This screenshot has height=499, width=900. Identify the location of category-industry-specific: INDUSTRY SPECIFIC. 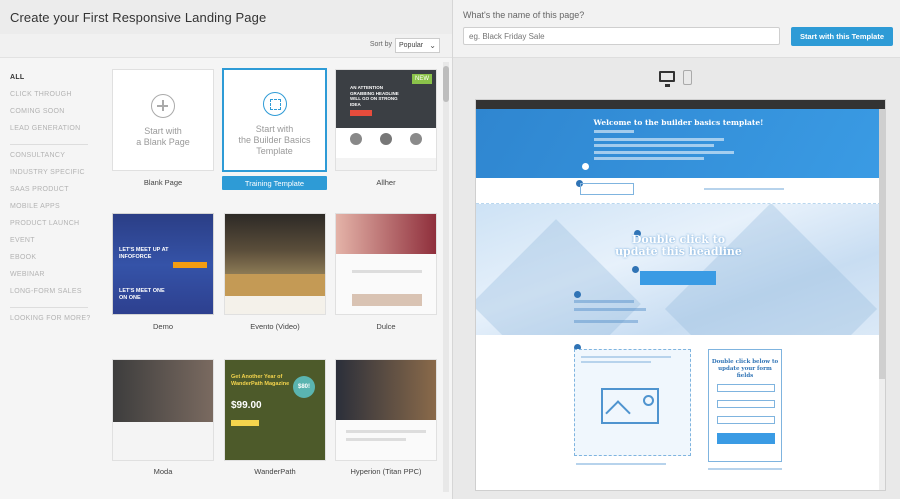
(50, 177).